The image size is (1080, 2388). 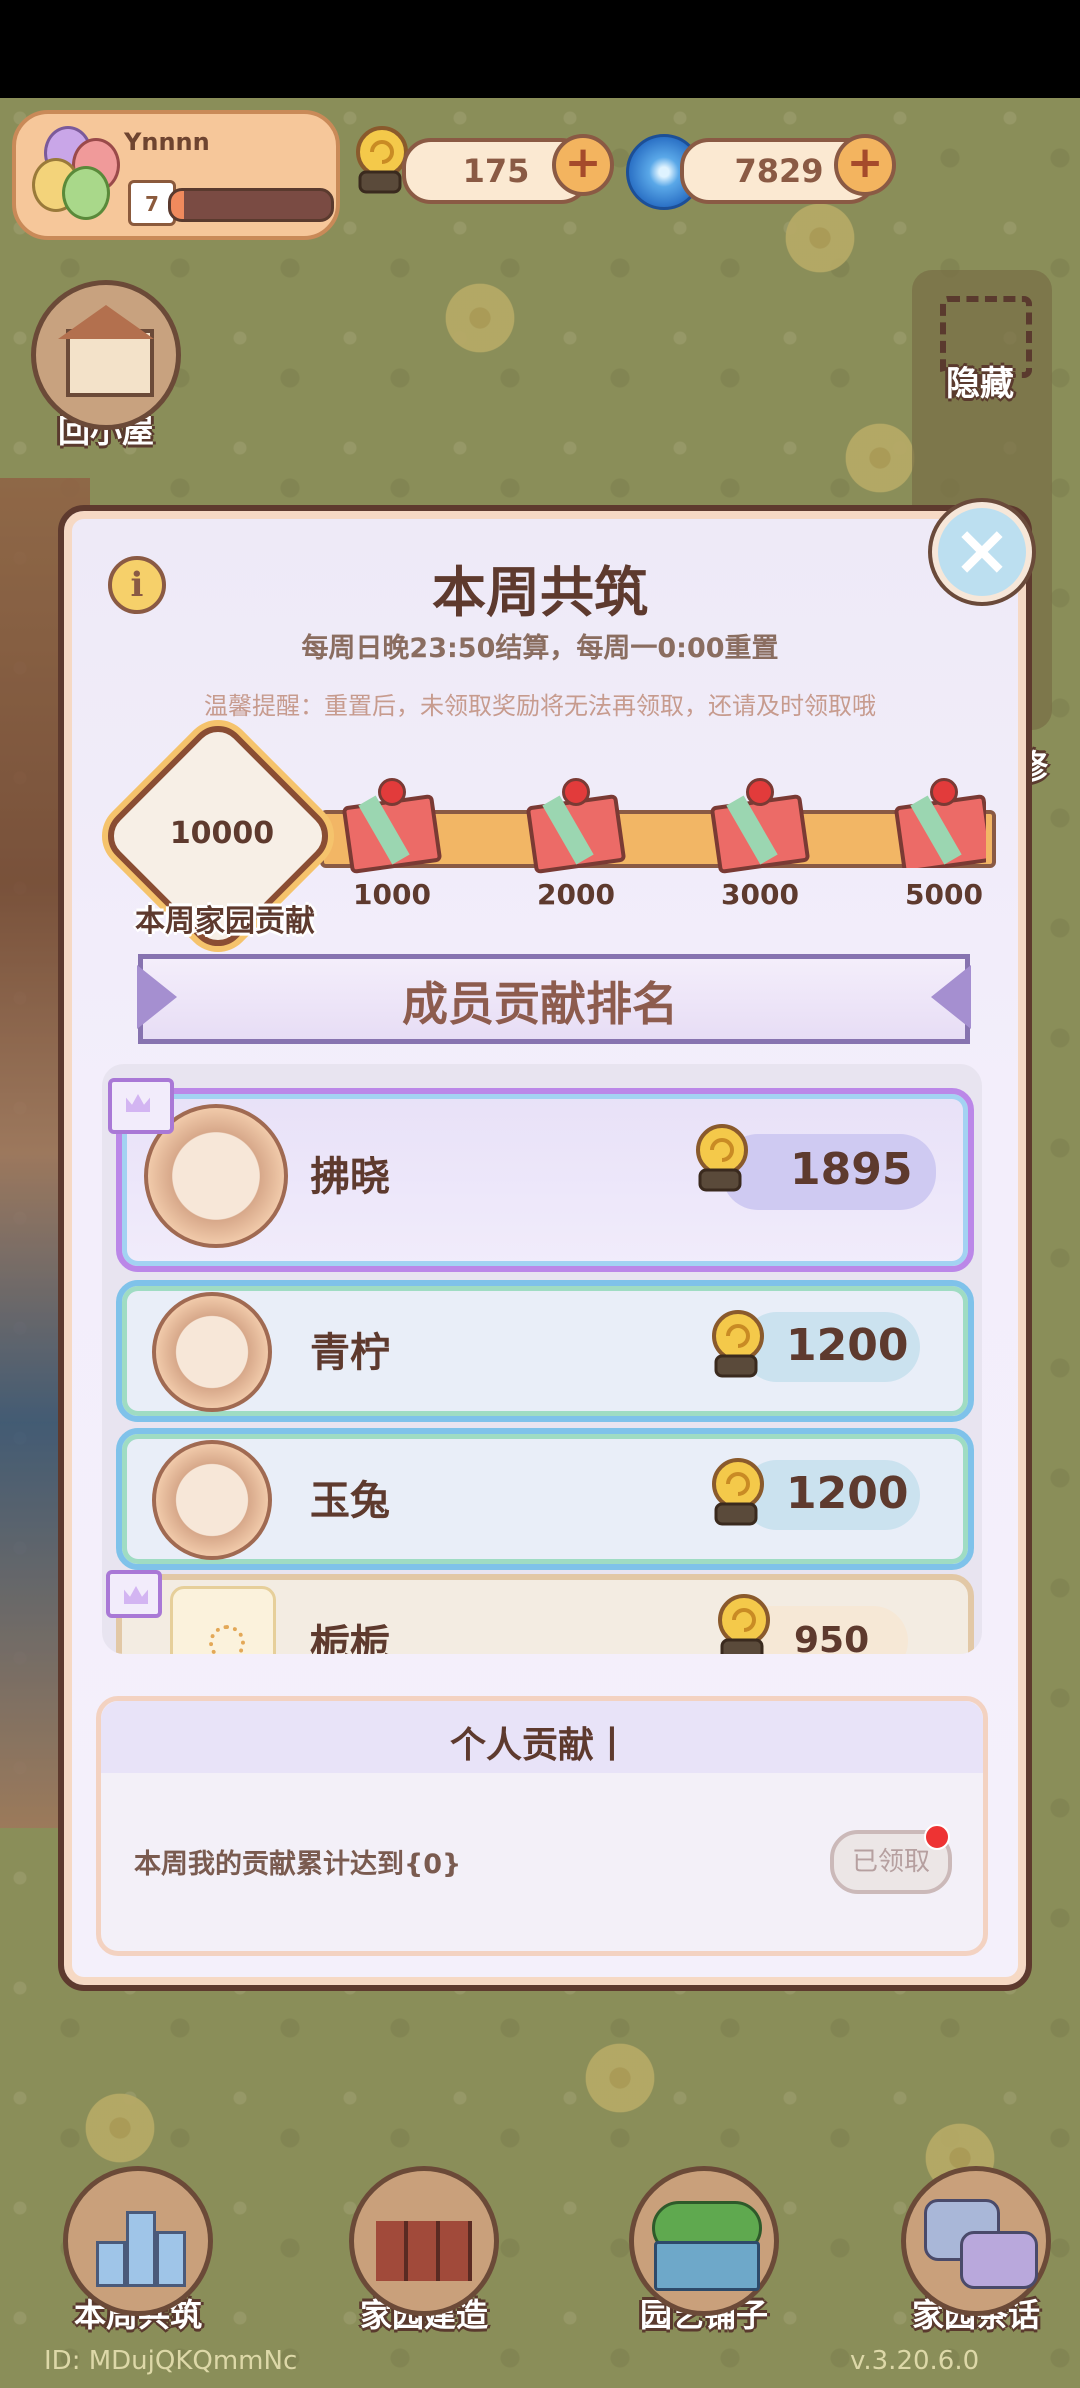 I want to click on milestone-label: 5000, so click(x=944, y=894).